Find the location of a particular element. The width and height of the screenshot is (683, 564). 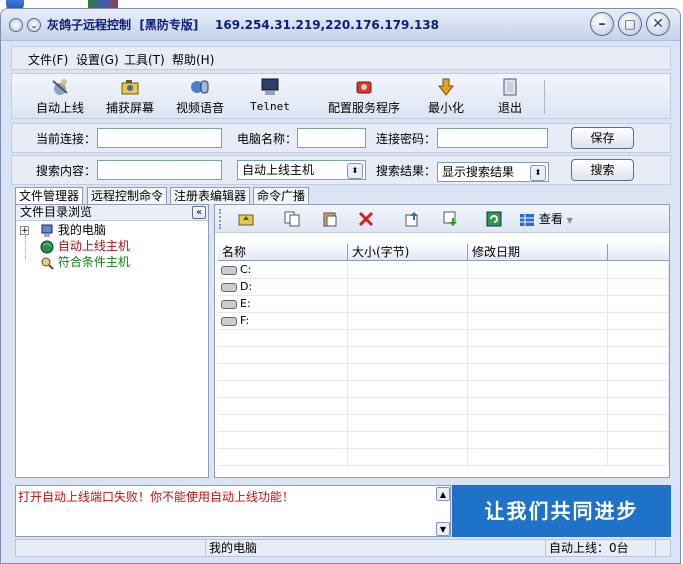

table-cell: E: is located at coordinates (283, 304).